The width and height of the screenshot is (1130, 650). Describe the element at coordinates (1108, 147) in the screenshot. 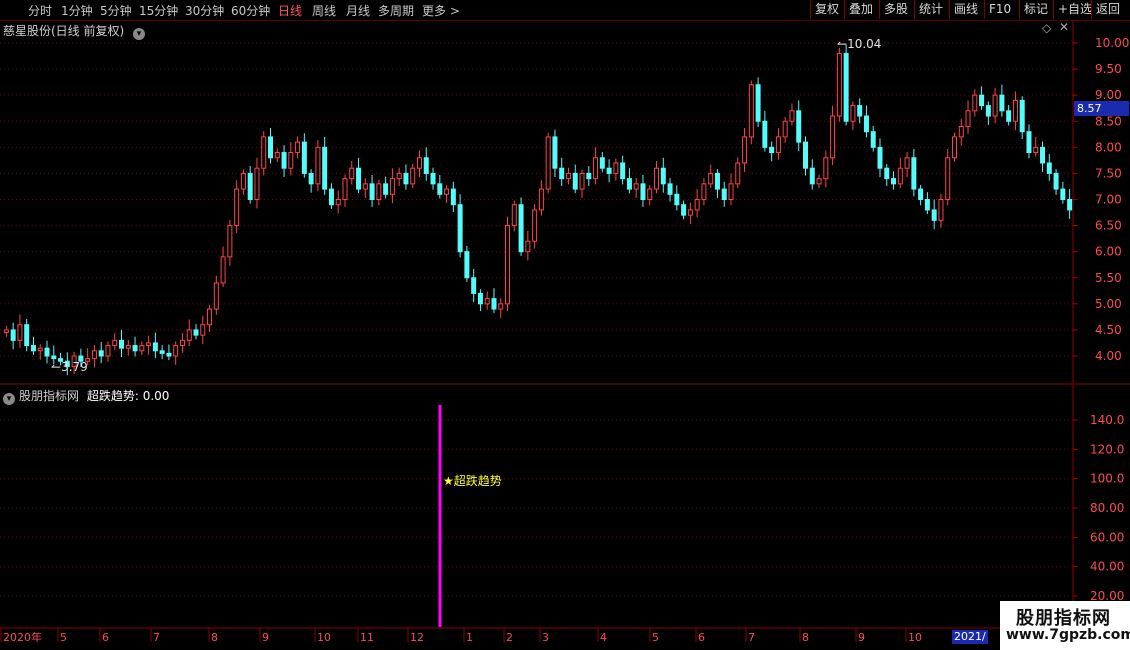

I see `y-tick-label: 8.00` at that location.